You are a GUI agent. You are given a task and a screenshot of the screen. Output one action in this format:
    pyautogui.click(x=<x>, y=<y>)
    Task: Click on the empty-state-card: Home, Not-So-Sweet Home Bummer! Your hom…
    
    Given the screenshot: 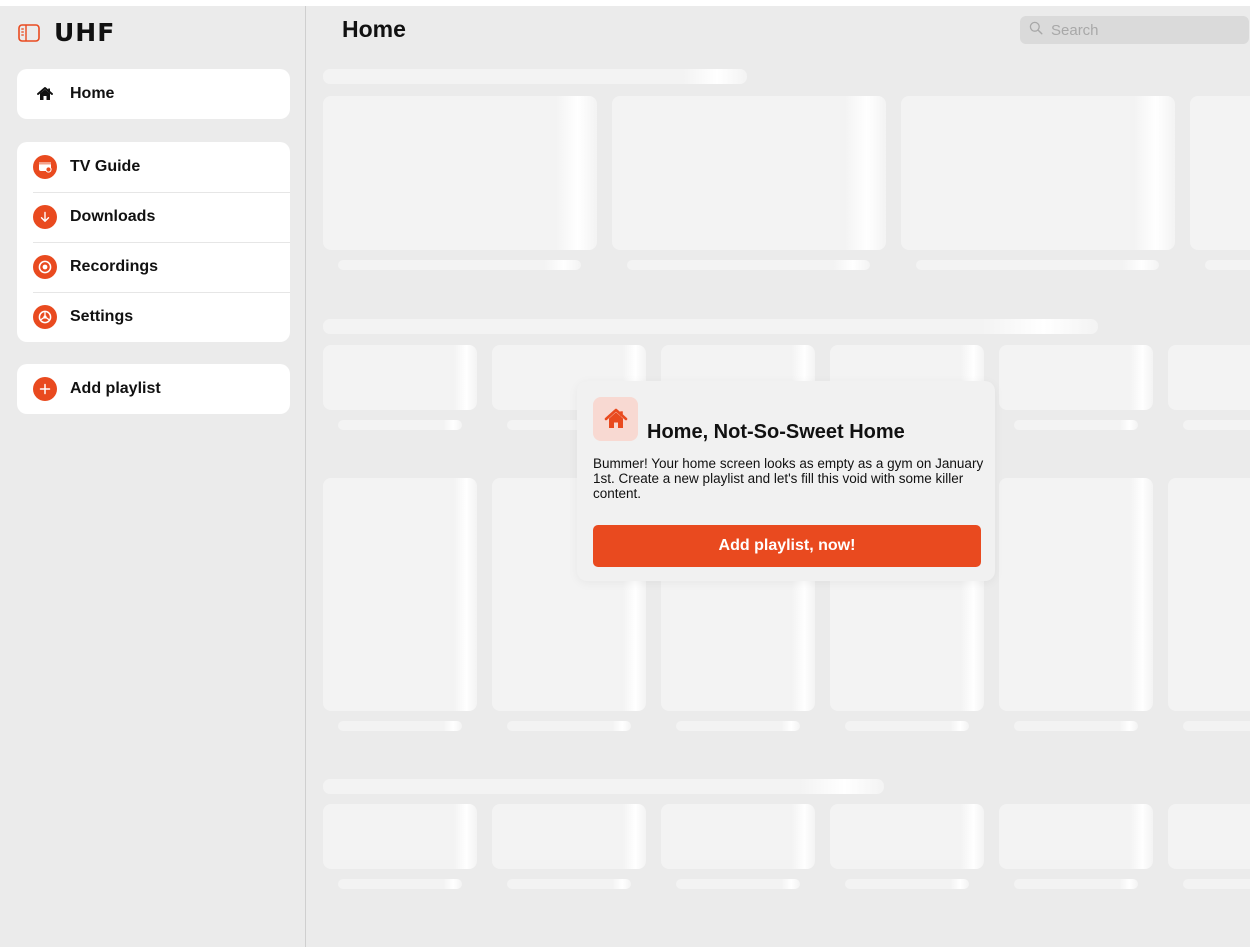 What is the action you would take?
    pyautogui.click(x=786, y=481)
    